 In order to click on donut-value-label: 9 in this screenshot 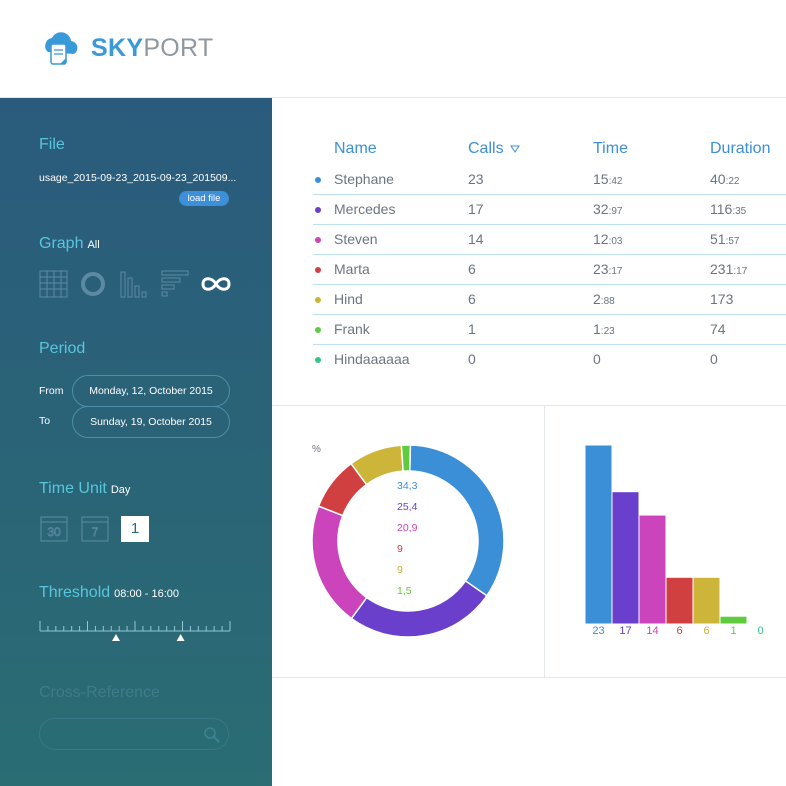, I will do `click(400, 570)`.